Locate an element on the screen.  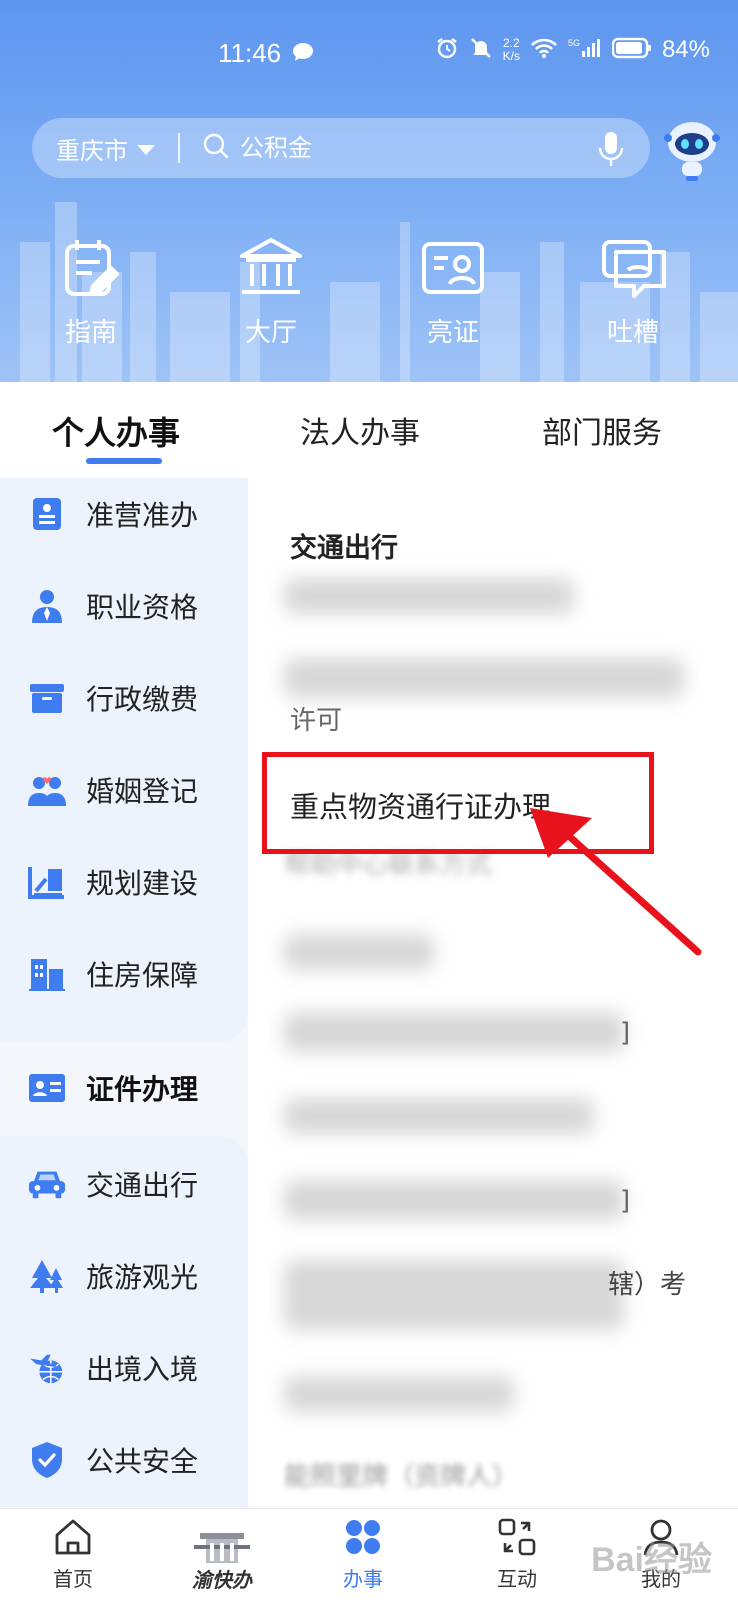
dropdown-triangle-icon is located at coordinates (146, 148).